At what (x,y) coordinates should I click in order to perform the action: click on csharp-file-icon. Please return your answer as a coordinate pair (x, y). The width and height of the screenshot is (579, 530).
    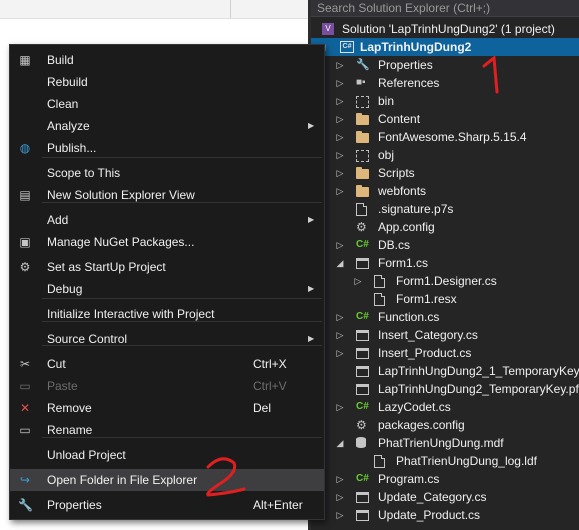
    Looking at the image, I should click on (379, 281).